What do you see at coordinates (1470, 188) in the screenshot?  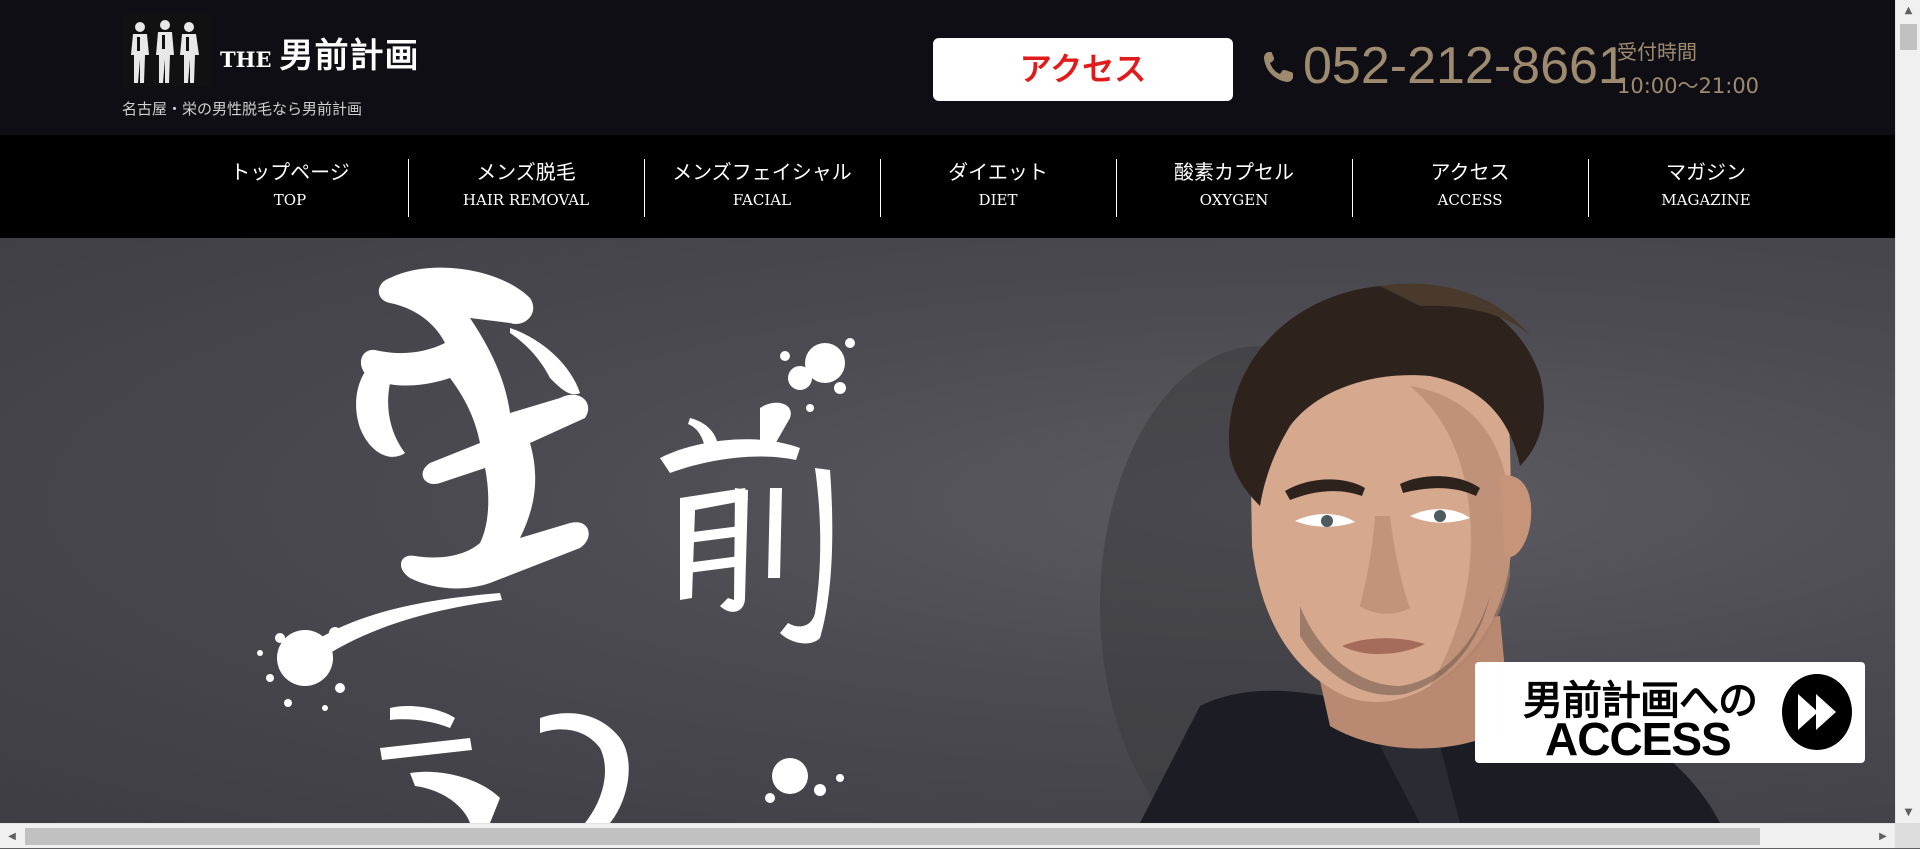 I see `nav-item-access: アクセス ACCESS` at bounding box center [1470, 188].